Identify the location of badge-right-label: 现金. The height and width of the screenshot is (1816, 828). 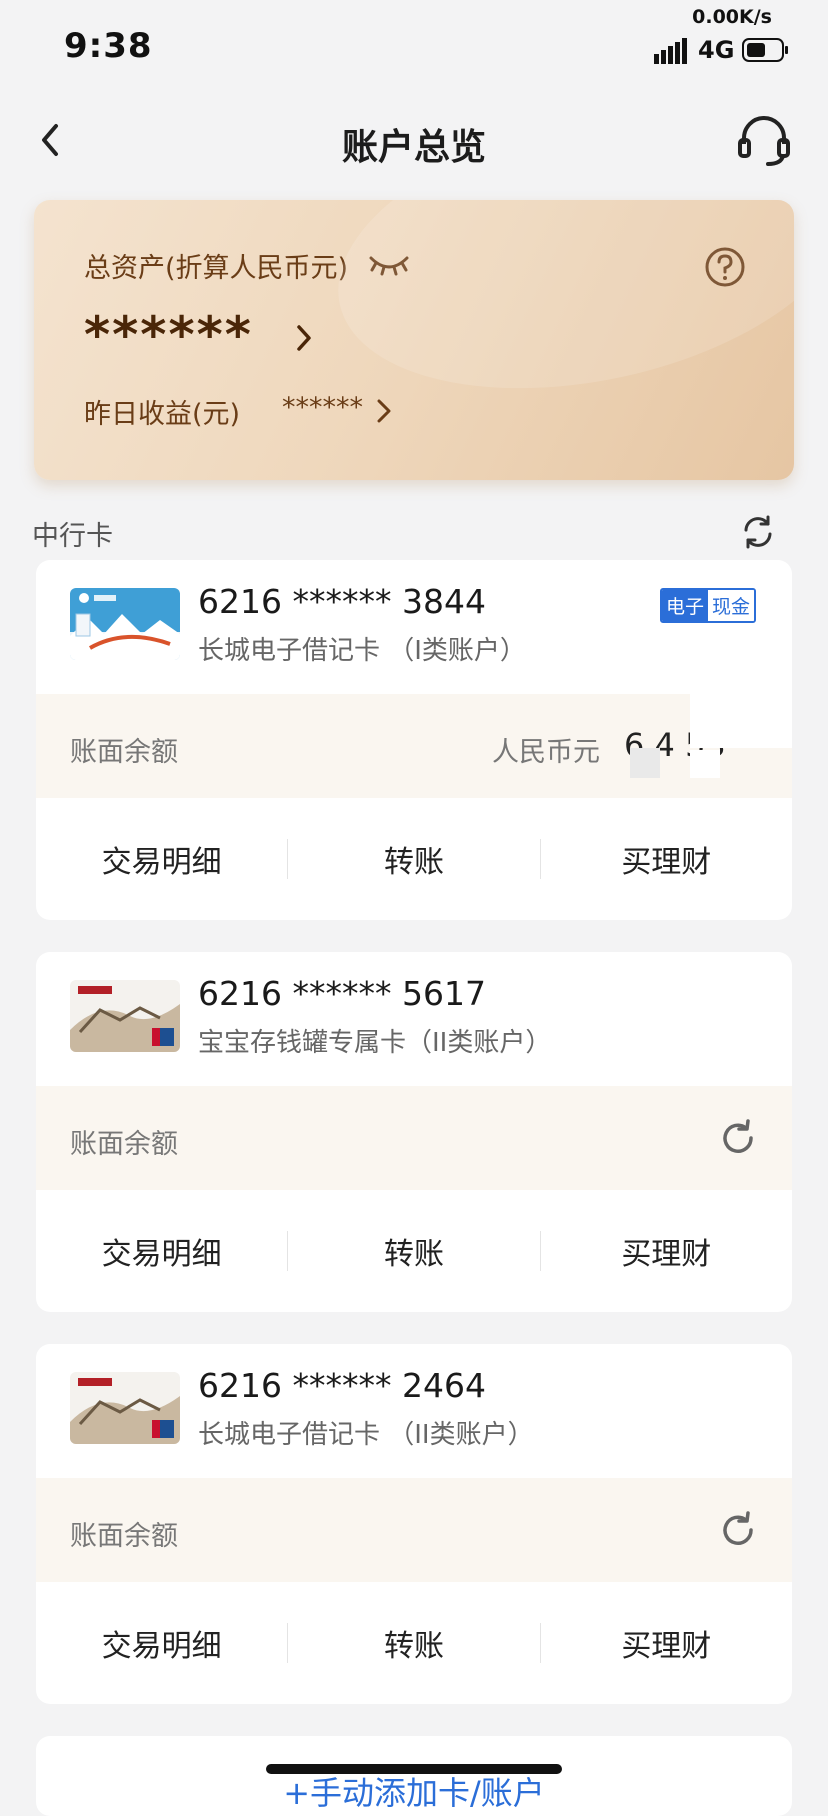
(730, 605).